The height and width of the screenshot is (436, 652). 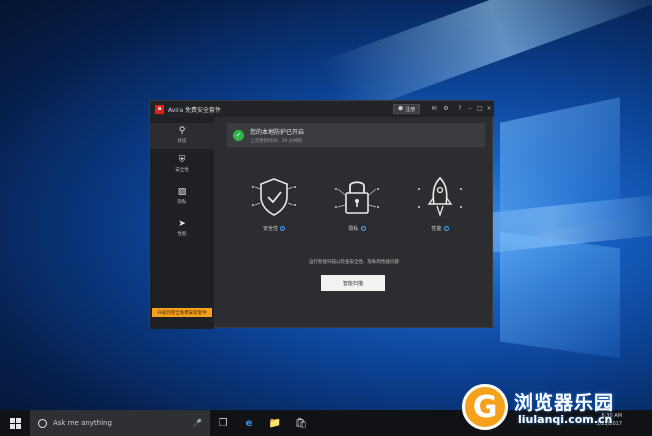 I want to click on message-icon: ✉, so click(x=434, y=108).